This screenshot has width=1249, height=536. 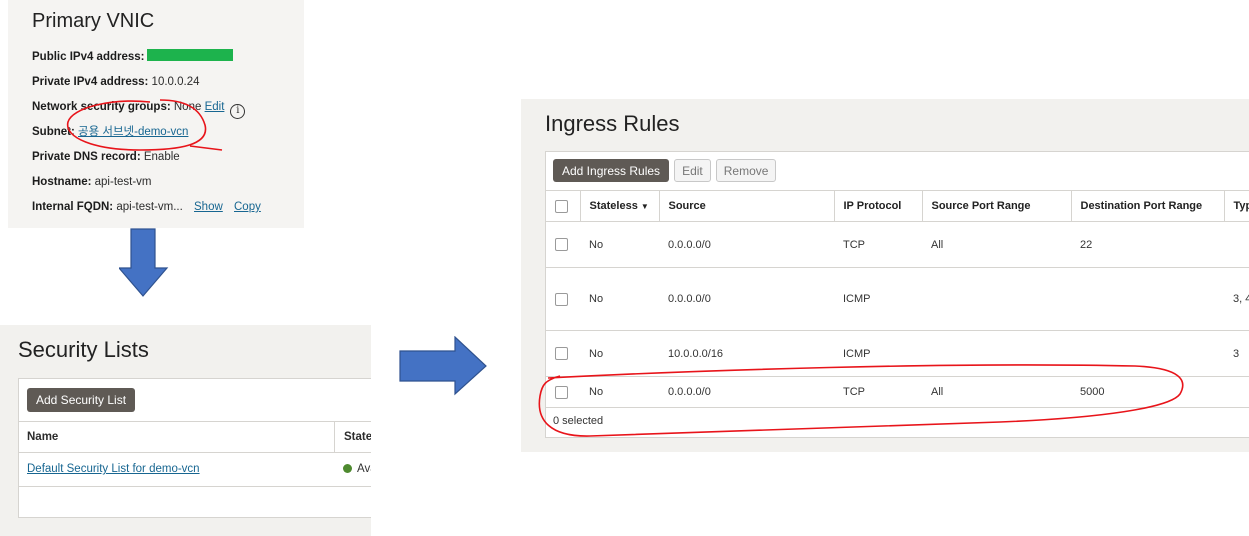 What do you see at coordinates (578, 421) in the screenshot?
I see `selection-count: 0 selected` at bounding box center [578, 421].